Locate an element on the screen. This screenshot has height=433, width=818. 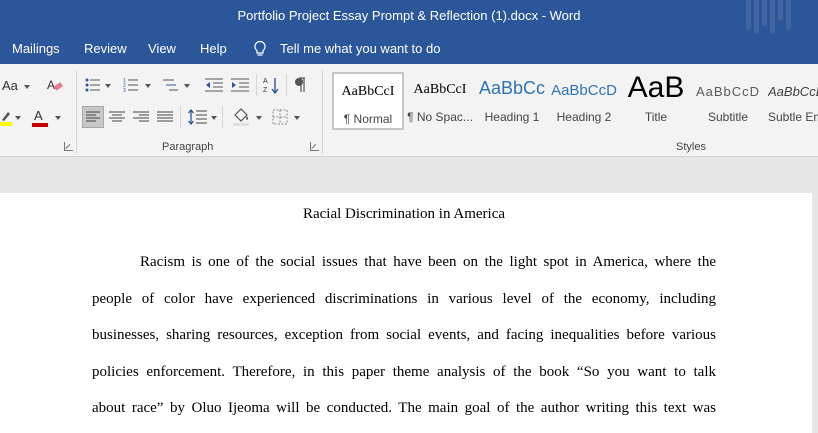
sort-icon: A Z is located at coordinates (271, 85).